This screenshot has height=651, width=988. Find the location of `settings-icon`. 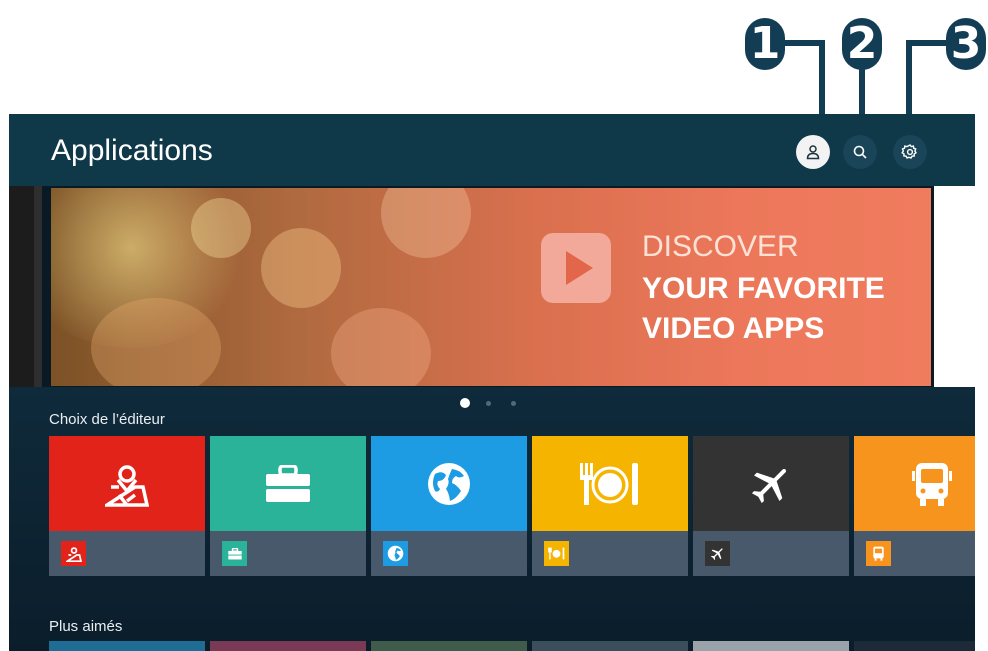

settings-icon is located at coordinates (909, 151).